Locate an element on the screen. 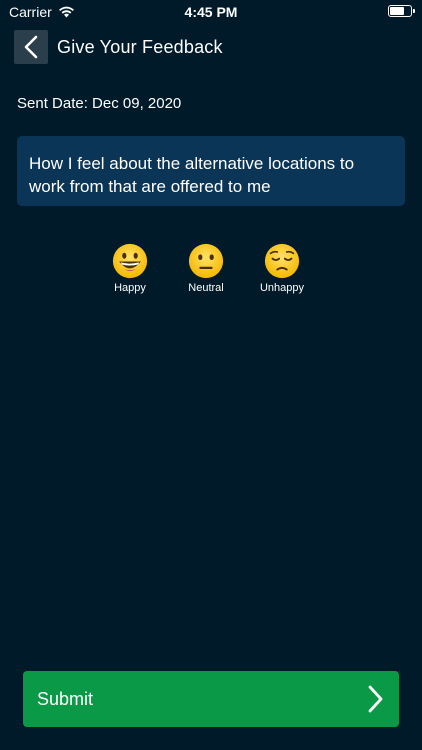  status-time: 4:45 PM is located at coordinates (211, 12).